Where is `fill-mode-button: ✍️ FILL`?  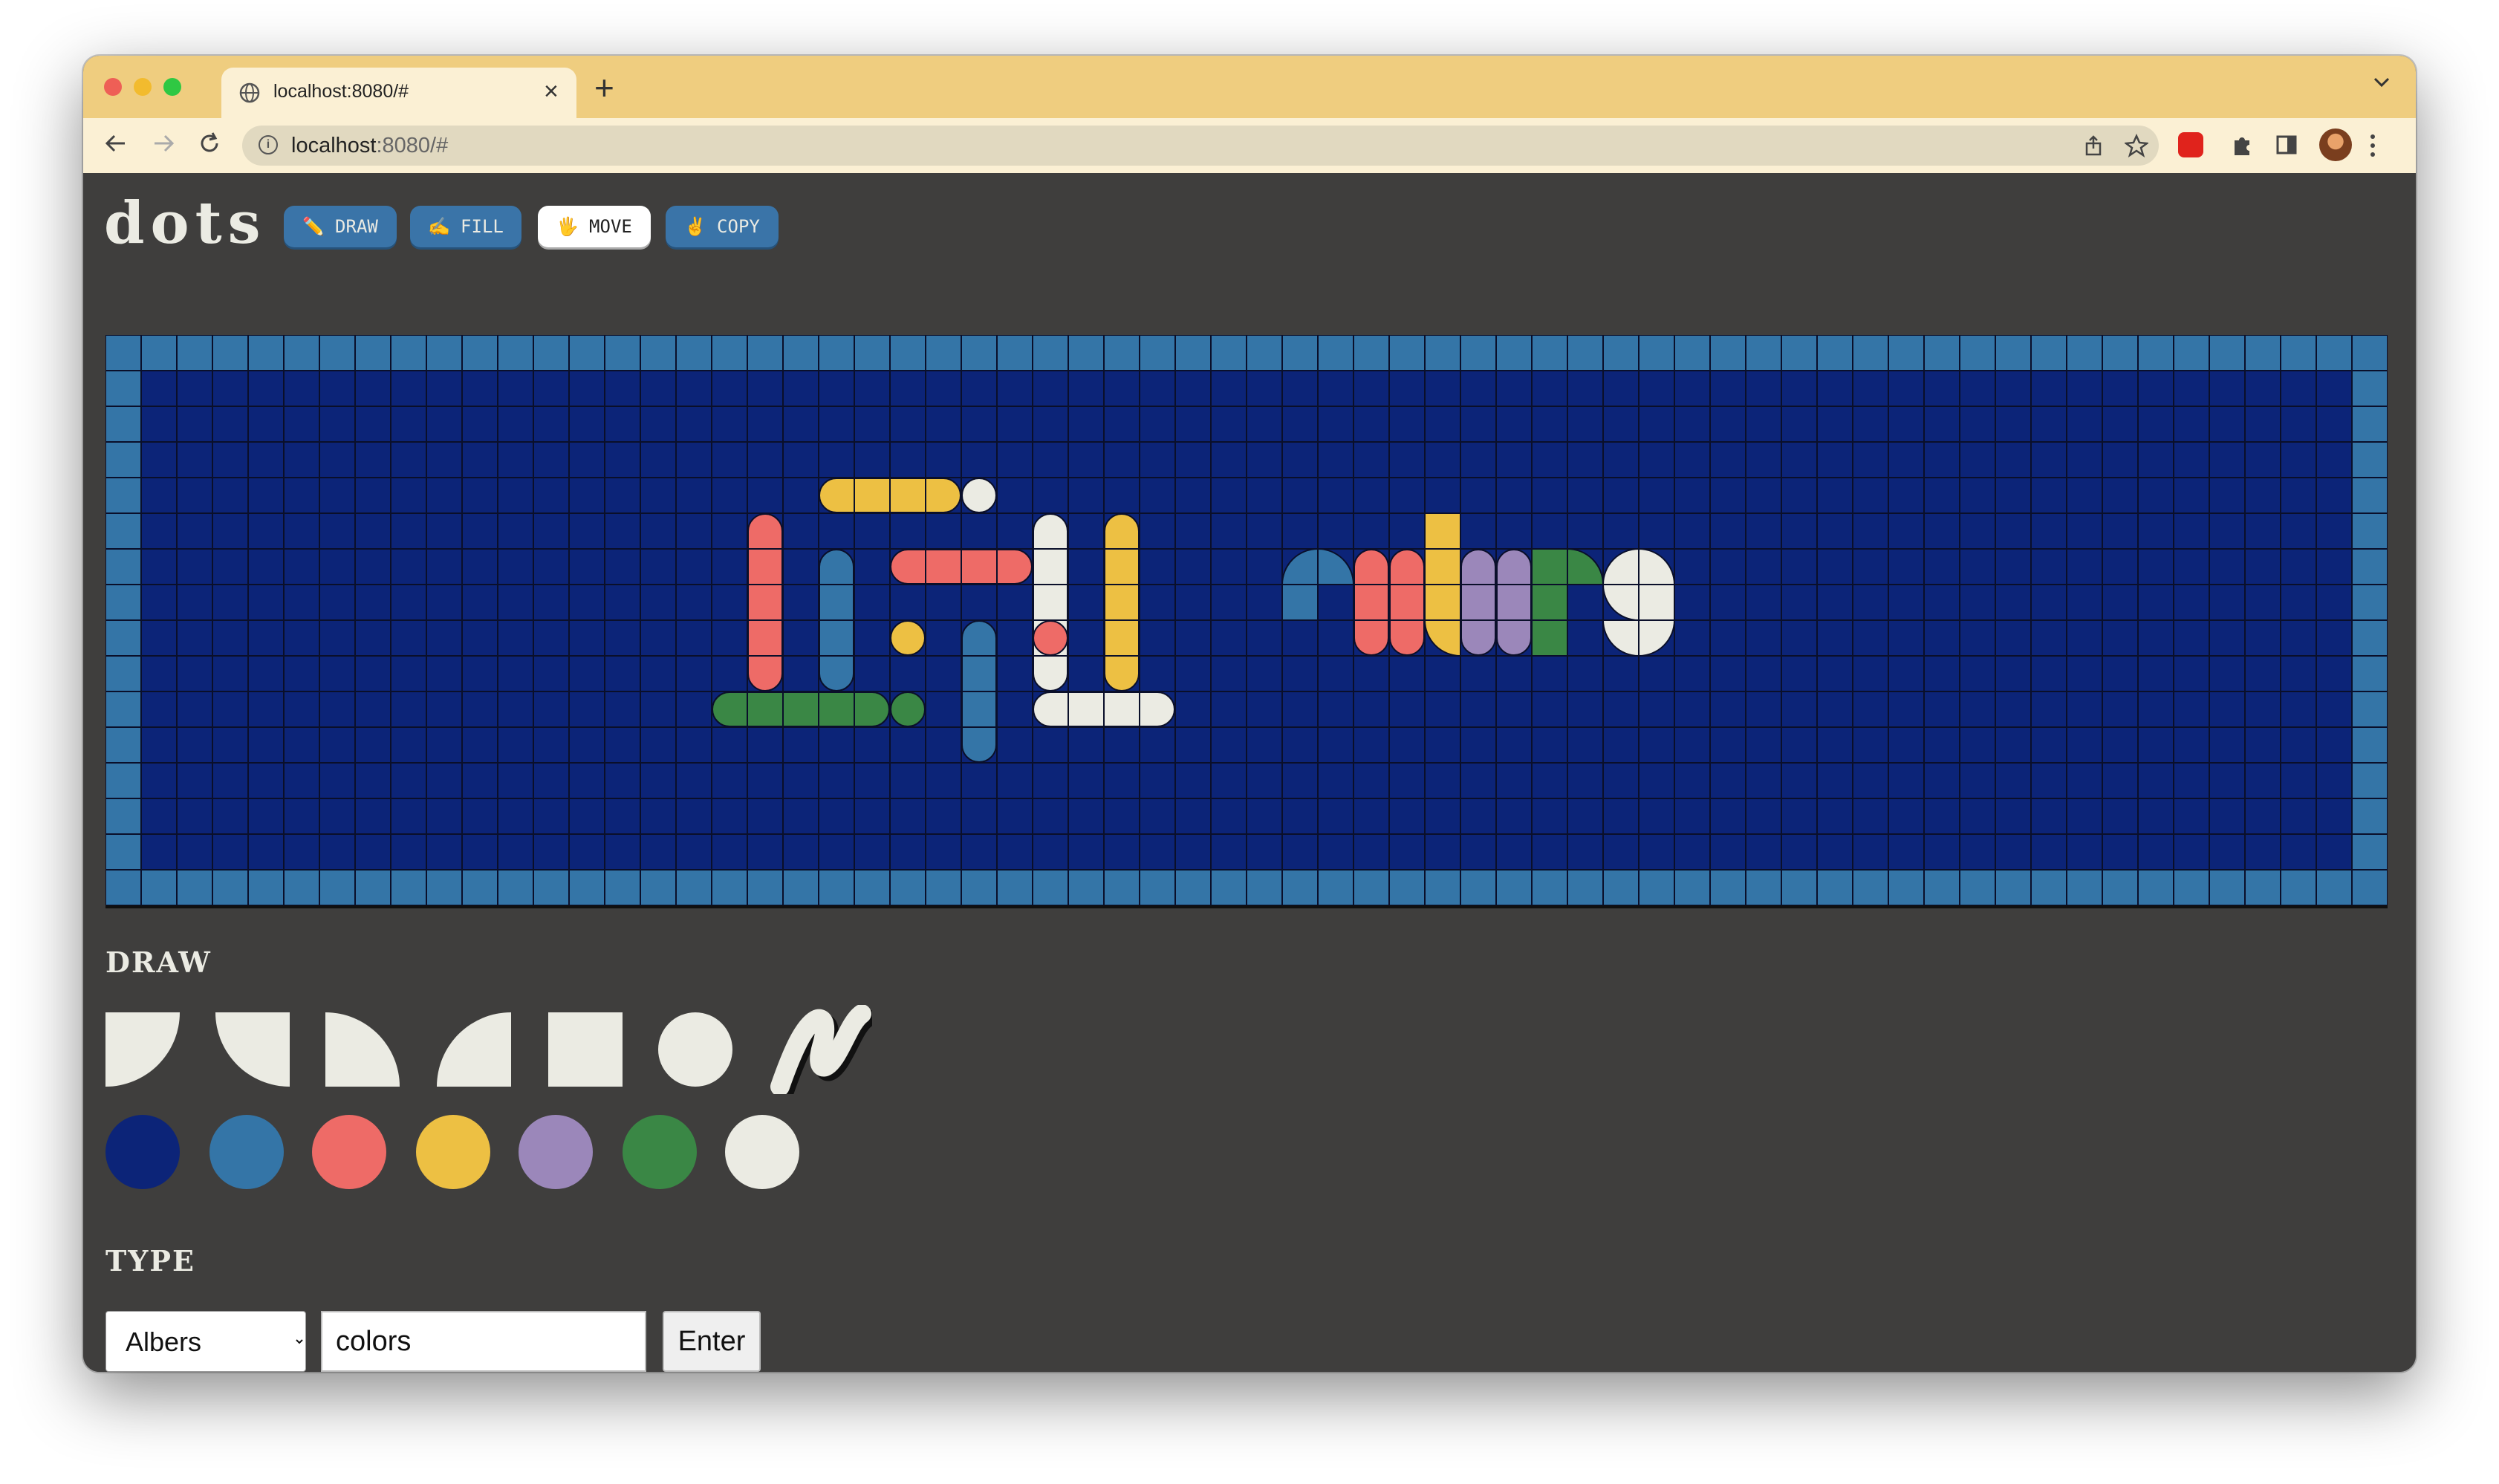
fill-mode-button: ✍️ FILL is located at coordinates (465, 227).